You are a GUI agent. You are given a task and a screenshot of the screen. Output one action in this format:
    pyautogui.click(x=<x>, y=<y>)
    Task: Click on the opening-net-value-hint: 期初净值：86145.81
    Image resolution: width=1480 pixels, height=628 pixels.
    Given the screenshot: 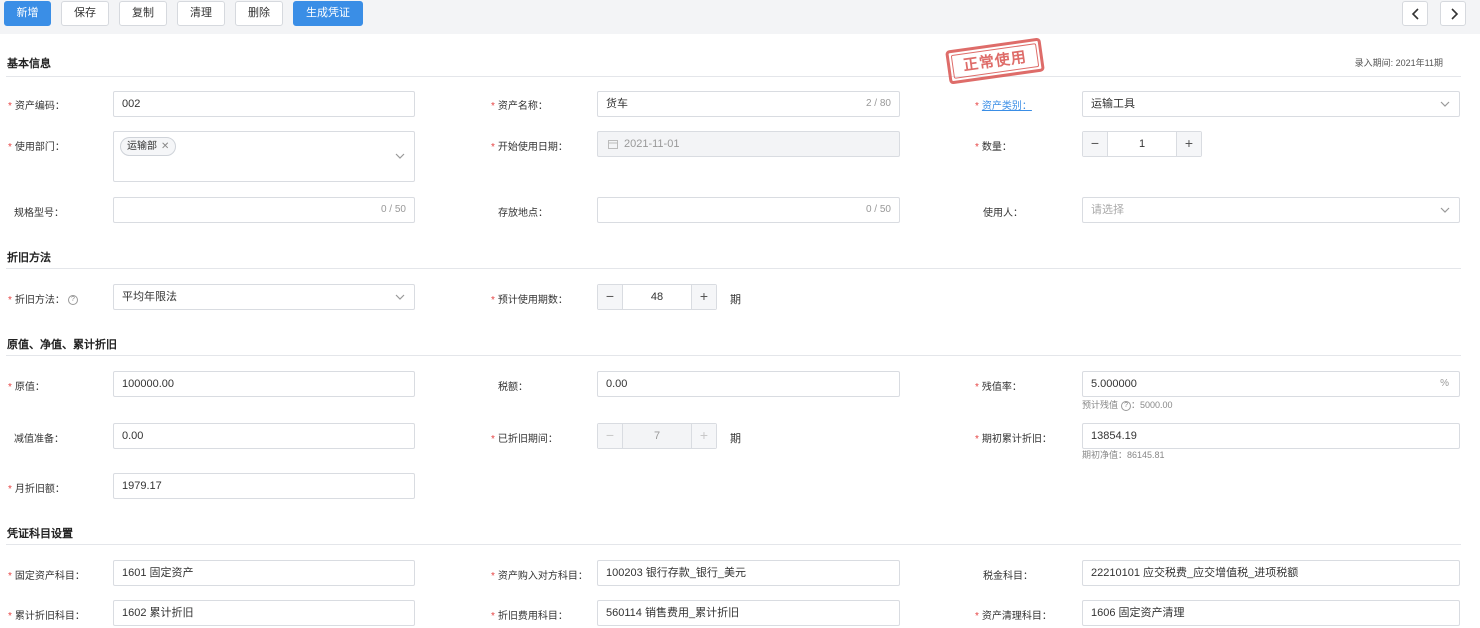 What is the action you would take?
    pyautogui.click(x=1123, y=455)
    